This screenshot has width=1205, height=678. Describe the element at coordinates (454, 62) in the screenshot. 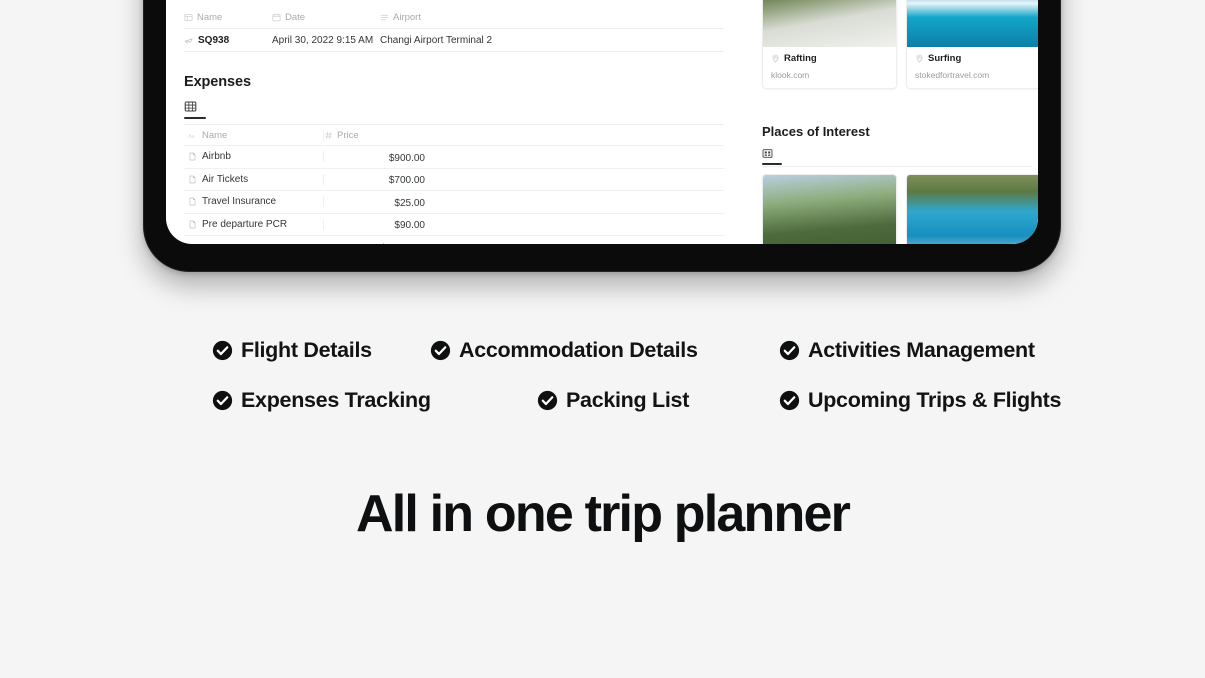

I see `flight-table-empty-row` at that location.